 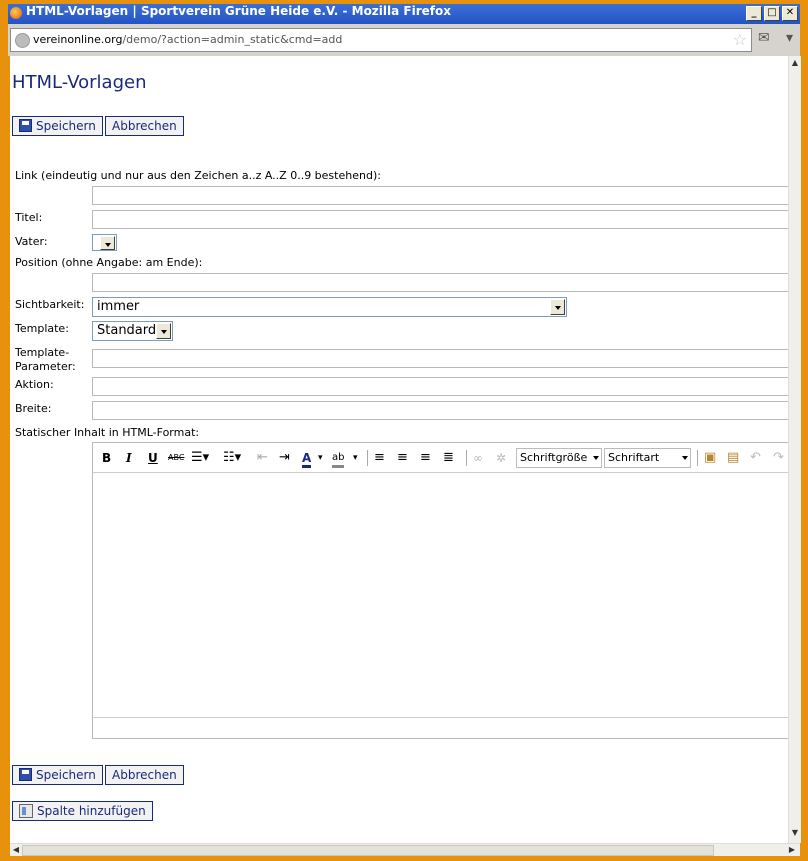 I want to click on width-label: Breite:, so click(x=33, y=408).